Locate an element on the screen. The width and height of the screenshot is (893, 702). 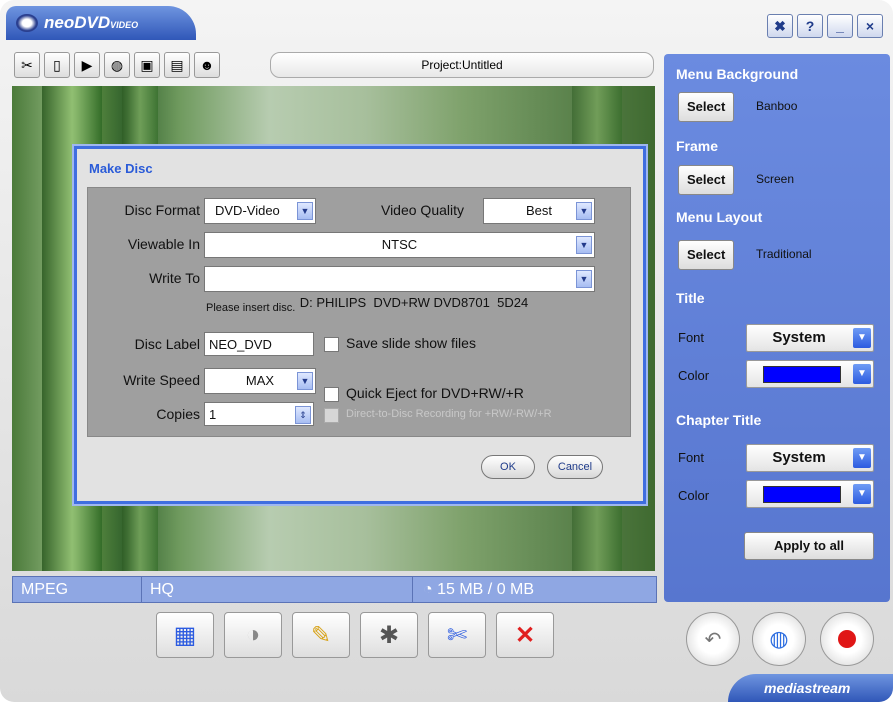
size-status: ◔ 15 MB / 0 MB is located at coordinates (479, 589).